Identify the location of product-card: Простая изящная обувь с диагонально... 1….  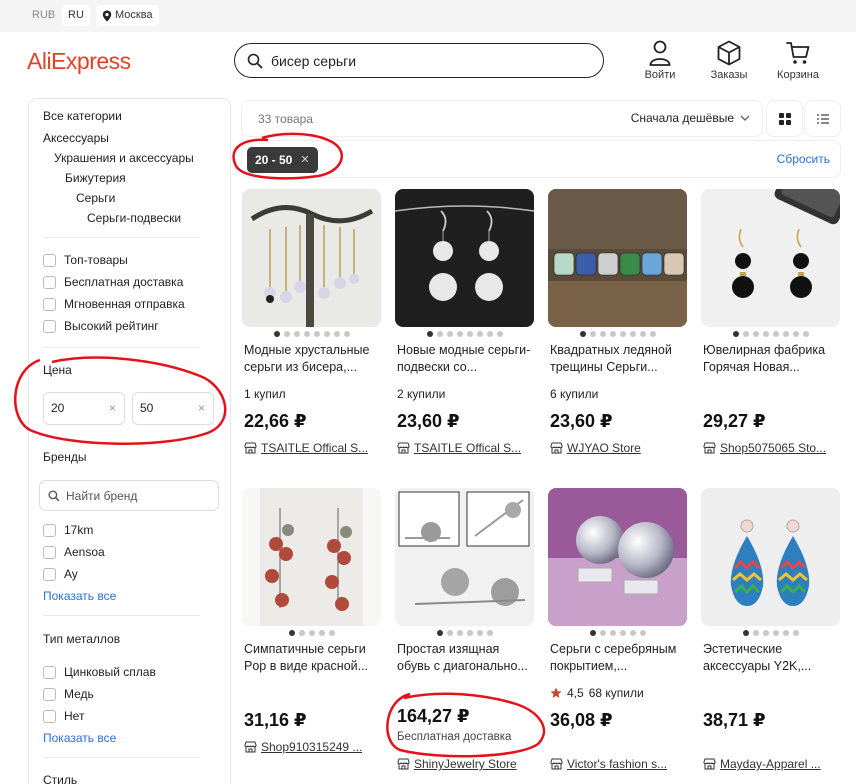
(466, 633).